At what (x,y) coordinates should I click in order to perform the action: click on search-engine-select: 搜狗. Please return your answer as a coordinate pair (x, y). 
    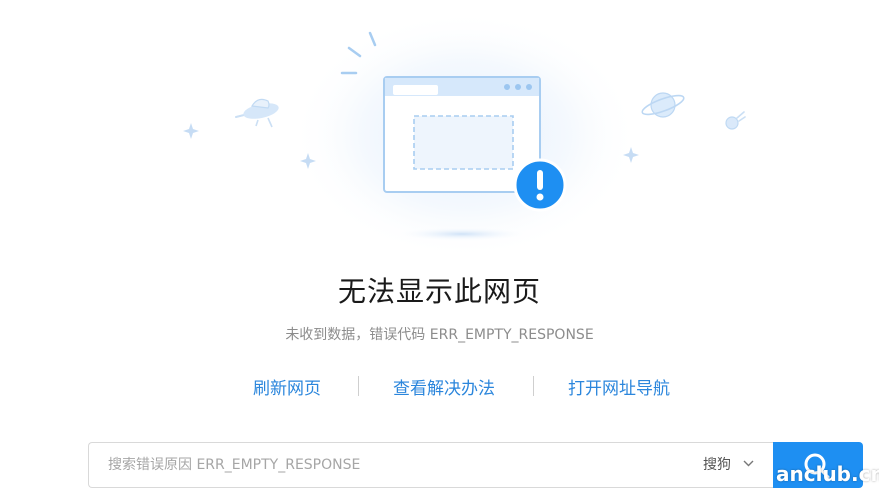
    Looking at the image, I should click on (728, 465).